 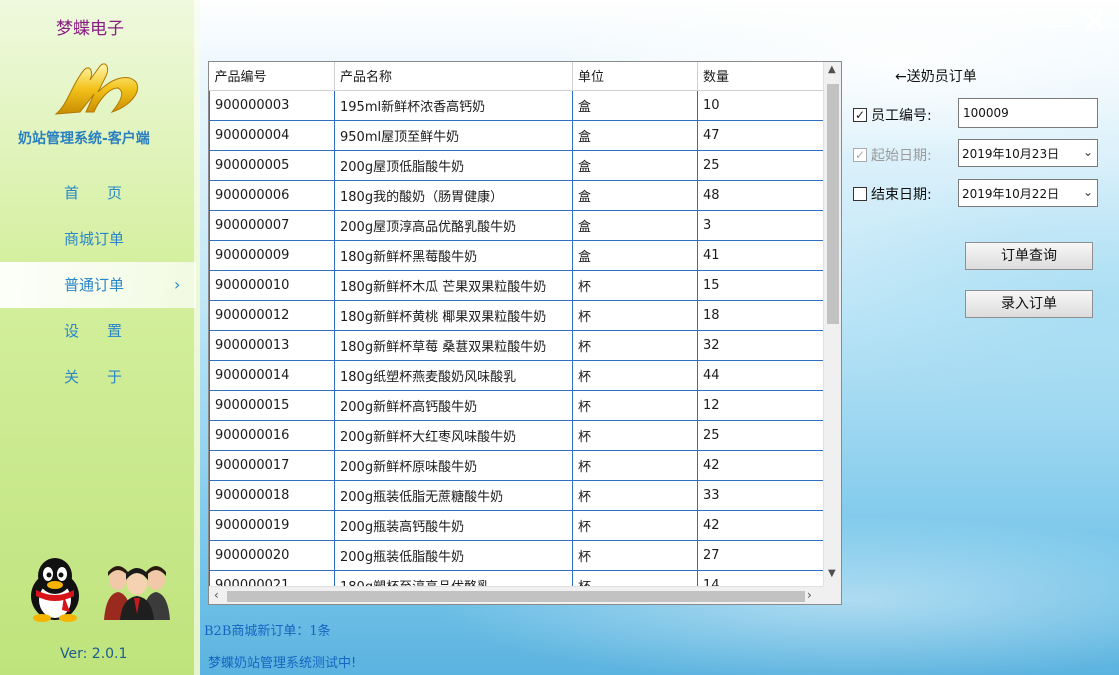 What do you see at coordinates (635, 76) in the screenshot?
I see `column-header: 单位` at bounding box center [635, 76].